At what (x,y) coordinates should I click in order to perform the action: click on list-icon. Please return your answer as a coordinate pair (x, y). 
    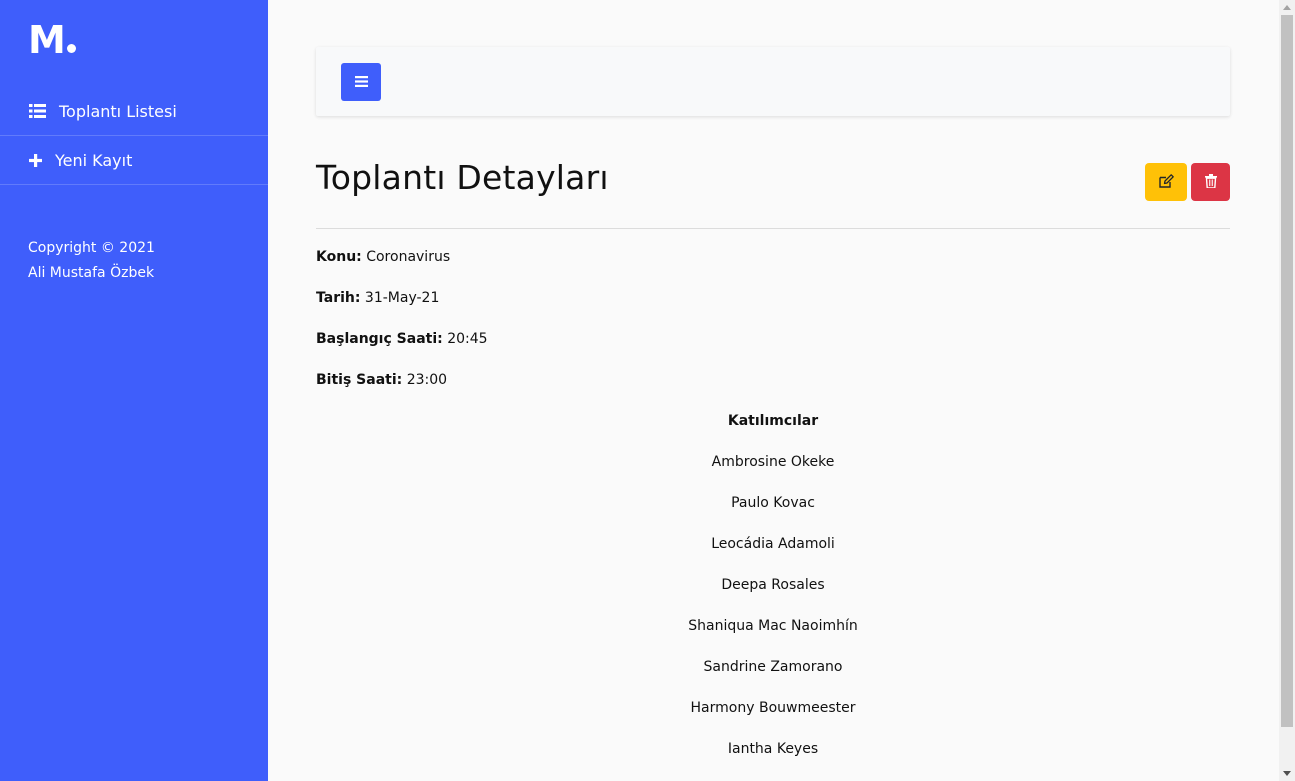
    Looking at the image, I should click on (37, 111).